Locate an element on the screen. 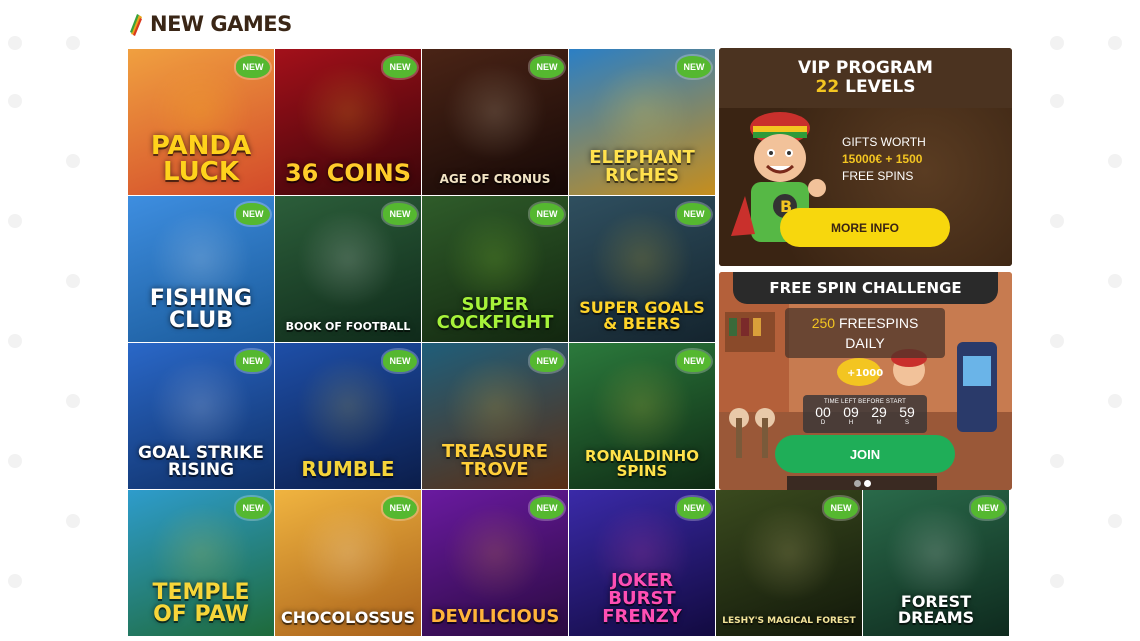 The height and width of the screenshot is (641, 1140). game-tile: JOKER BURST FRENZY NEW is located at coordinates (642, 563).